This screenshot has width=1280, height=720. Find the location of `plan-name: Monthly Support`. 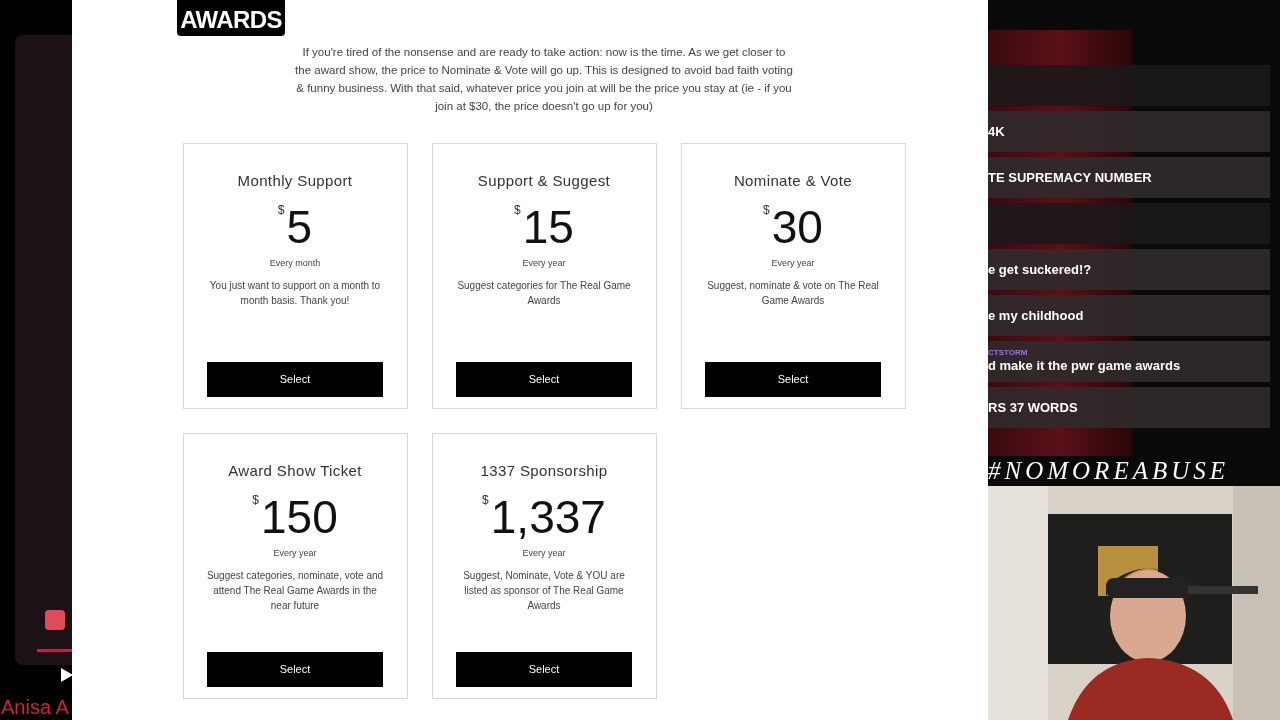

plan-name: Monthly Support is located at coordinates (295, 181).